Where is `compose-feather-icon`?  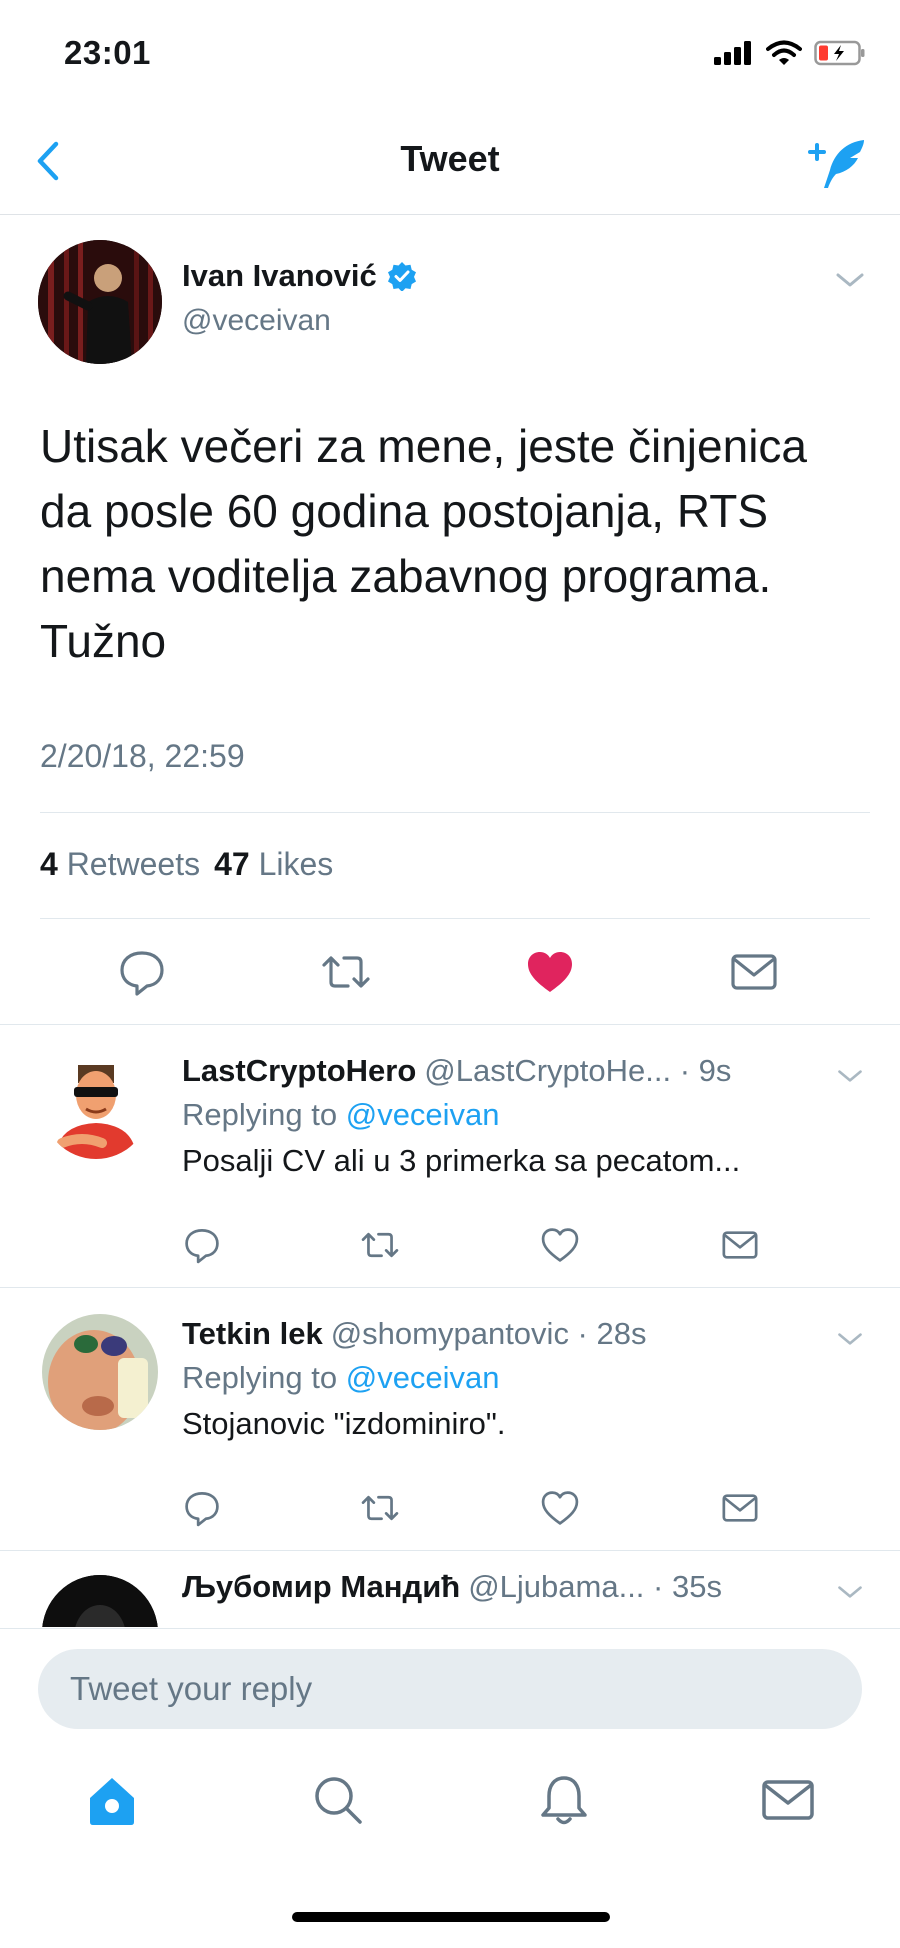
compose-feather-icon is located at coordinates (836, 164).